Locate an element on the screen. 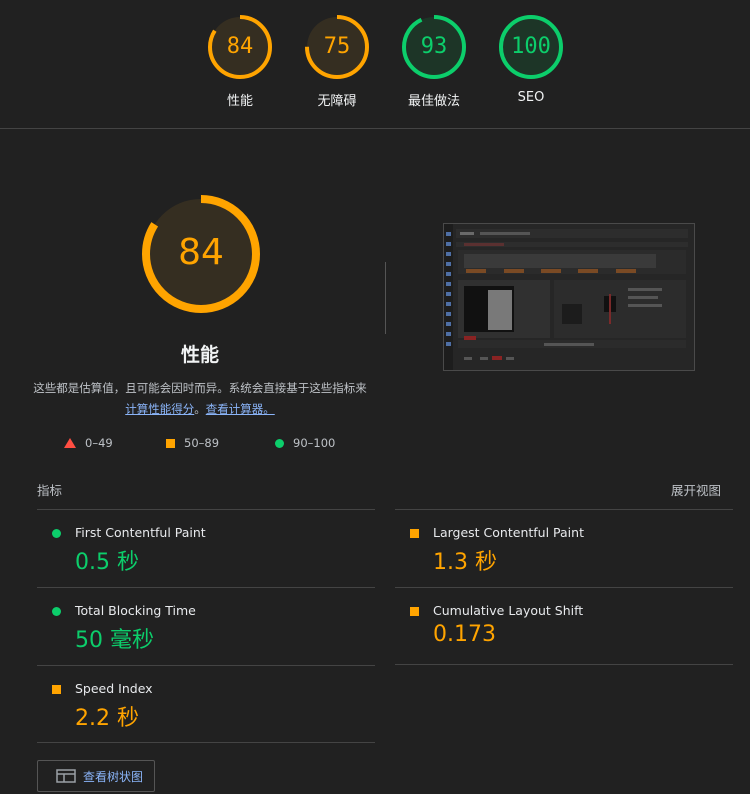 The image size is (750, 794). performance-title: 性能 is located at coordinates (199, 355).